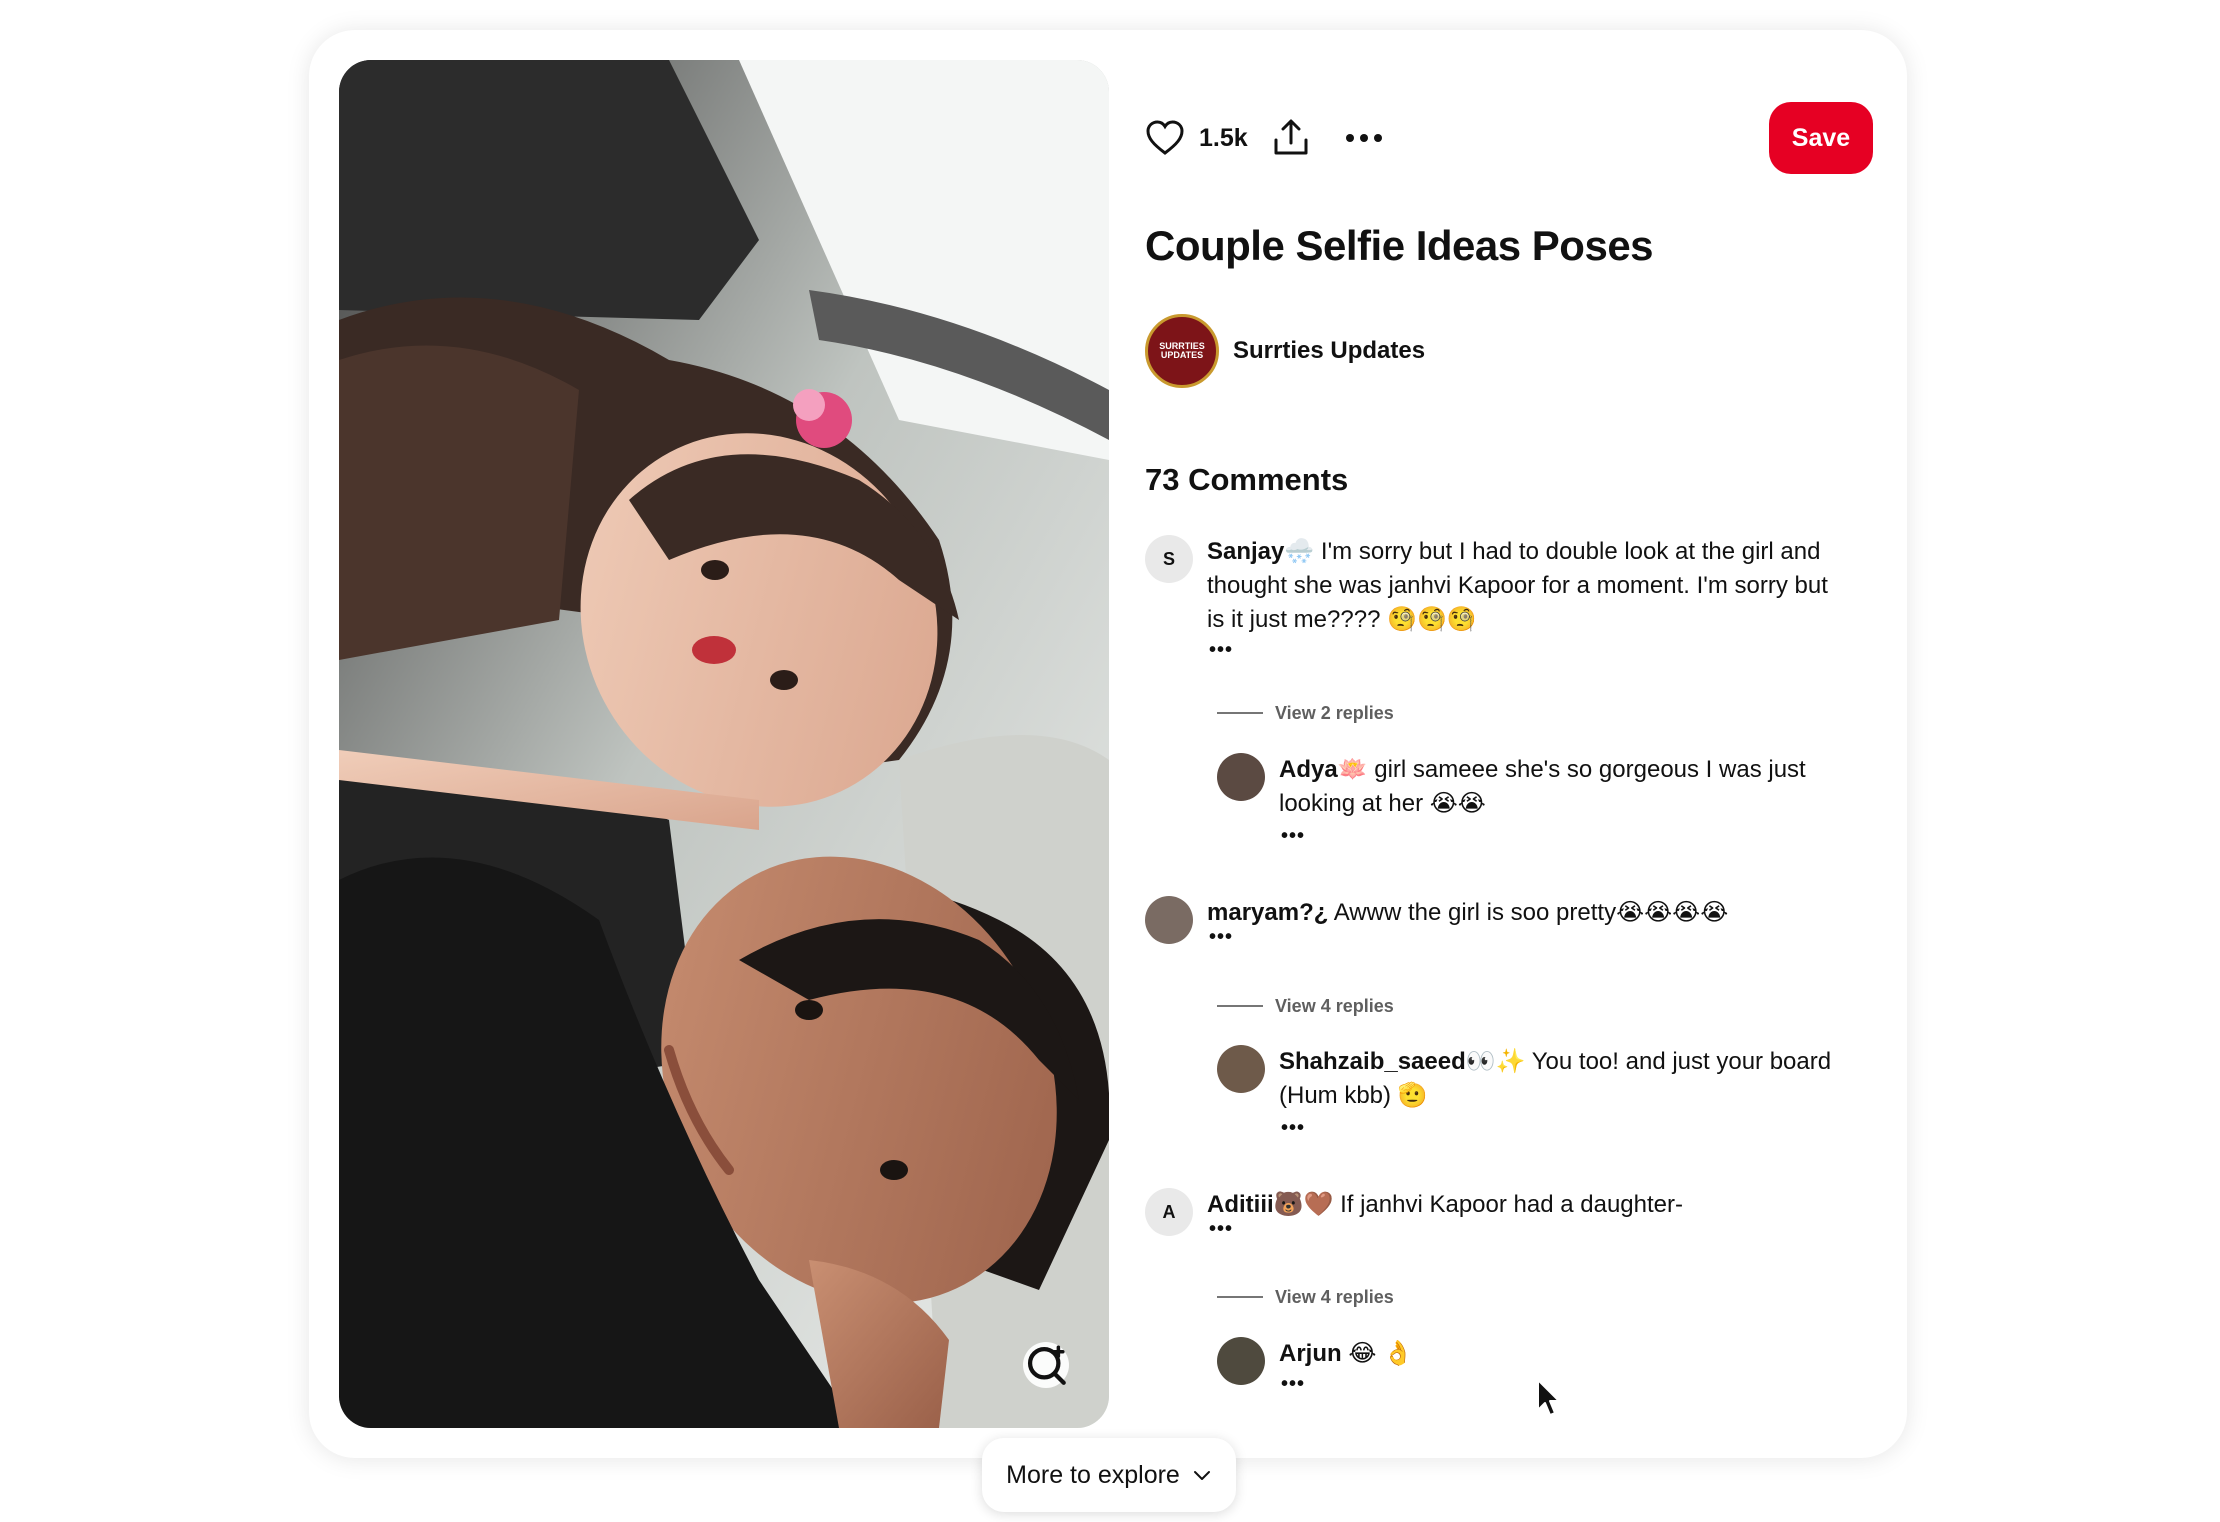  I want to click on comment-text: maryam?¿ Awww the girl is soo pretty😭😭😭😭, so click(1526, 913).